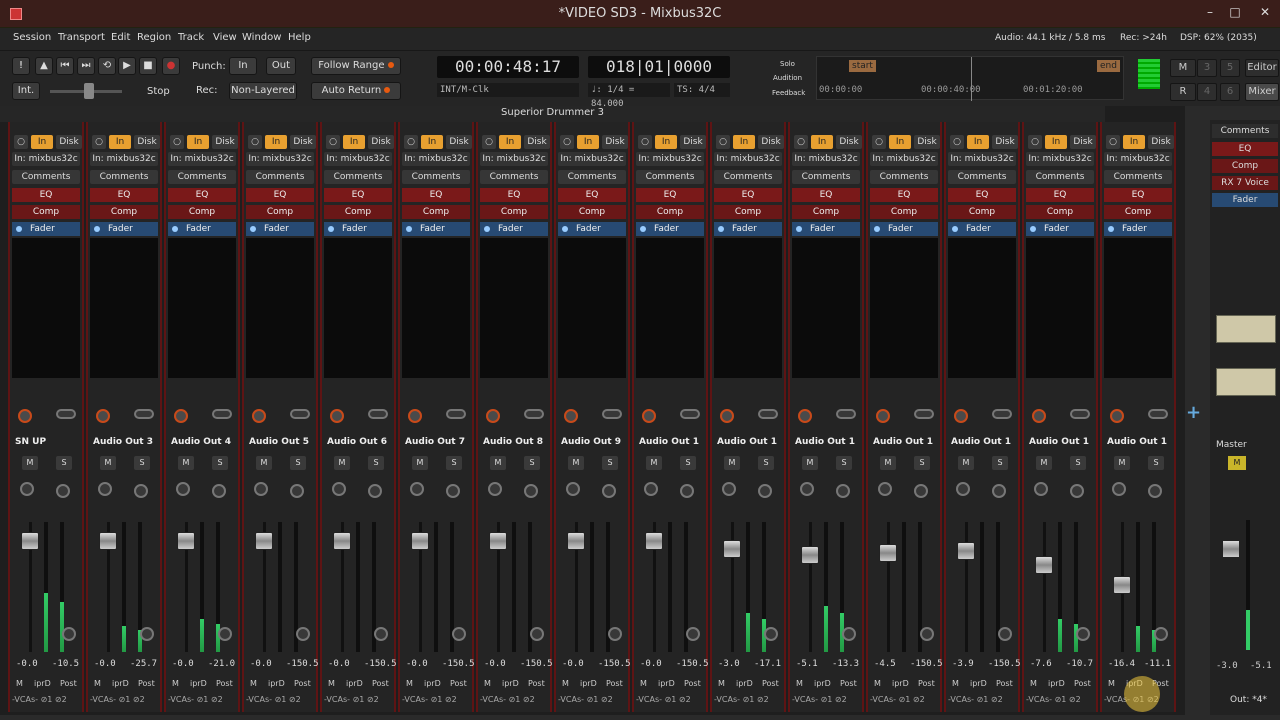 The height and width of the screenshot is (720, 1280). What do you see at coordinates (127, 66) in the screenshot?
I see `play-button: ▶` at bounding box center [127, 66].